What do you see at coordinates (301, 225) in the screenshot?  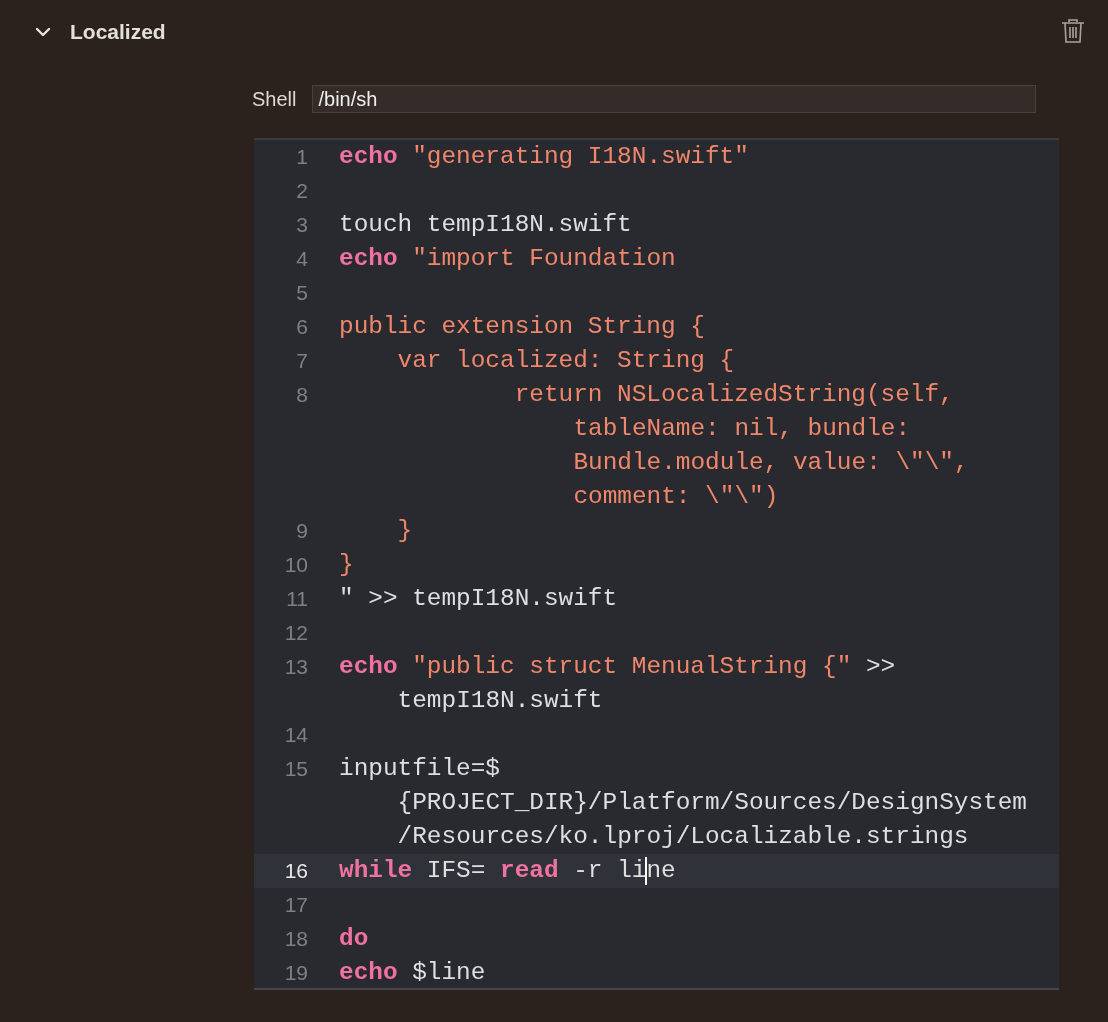 I see `line-number: 3` at bounding box center [301, 225].